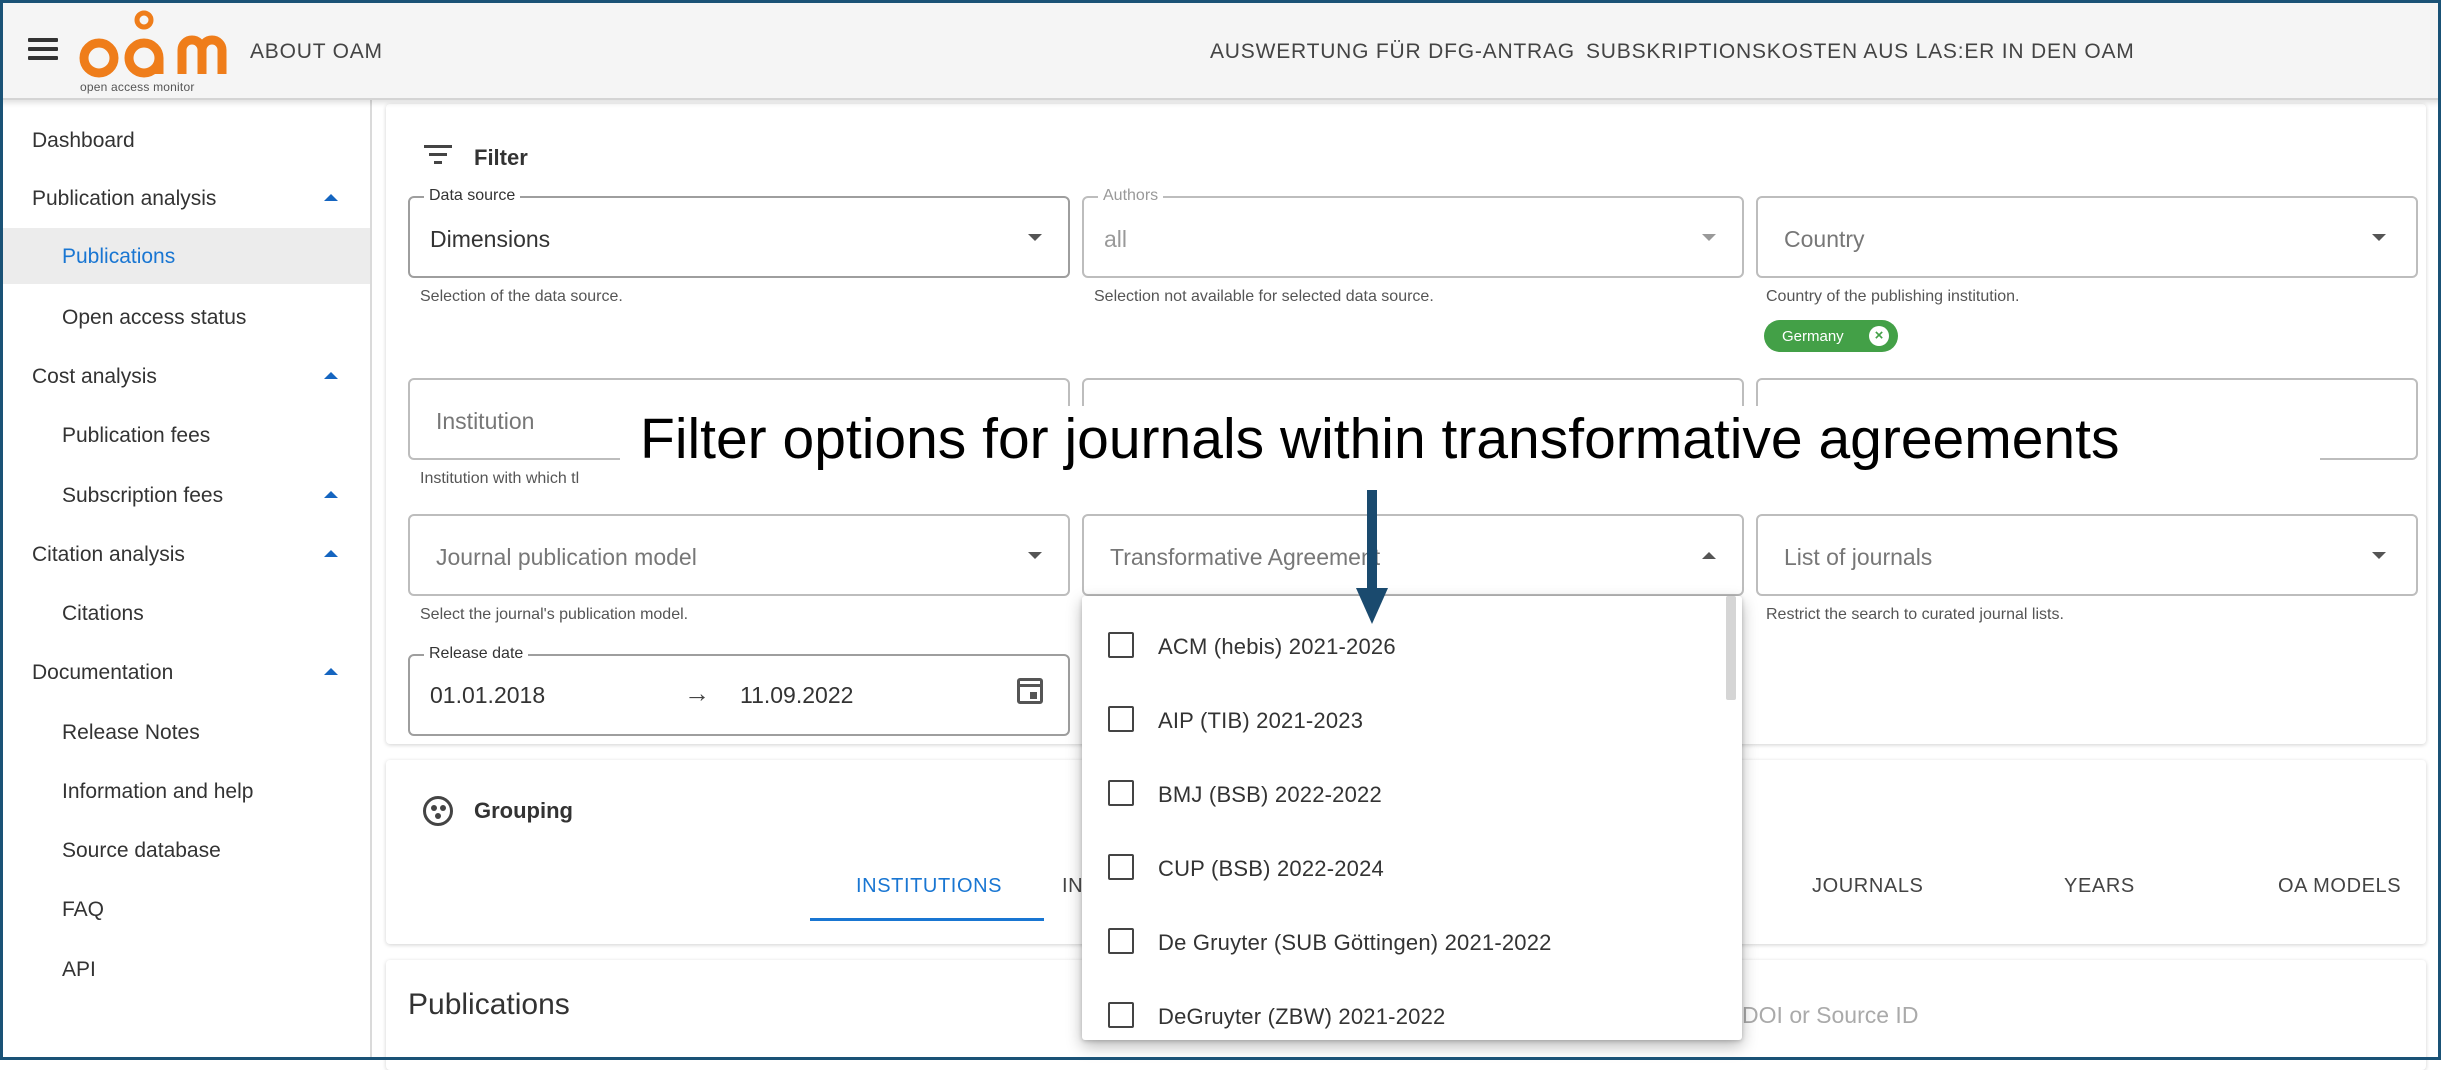  What do you see at coordinates (1402, 891) in the screenshot?
I see `dropdown-option: CUP (BSB) 2022-2024` at bounding box center [1402, 891].